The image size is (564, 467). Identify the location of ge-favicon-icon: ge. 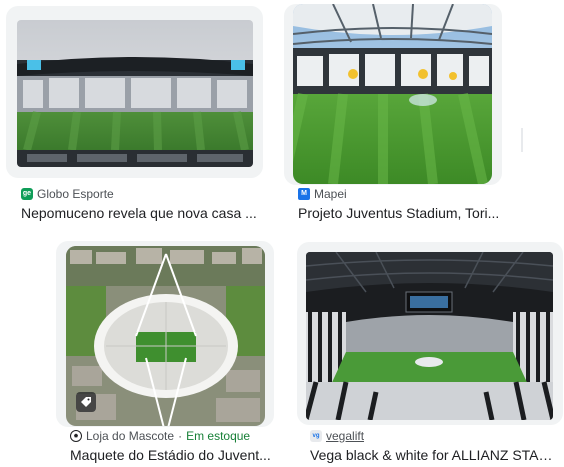
(27, 194).